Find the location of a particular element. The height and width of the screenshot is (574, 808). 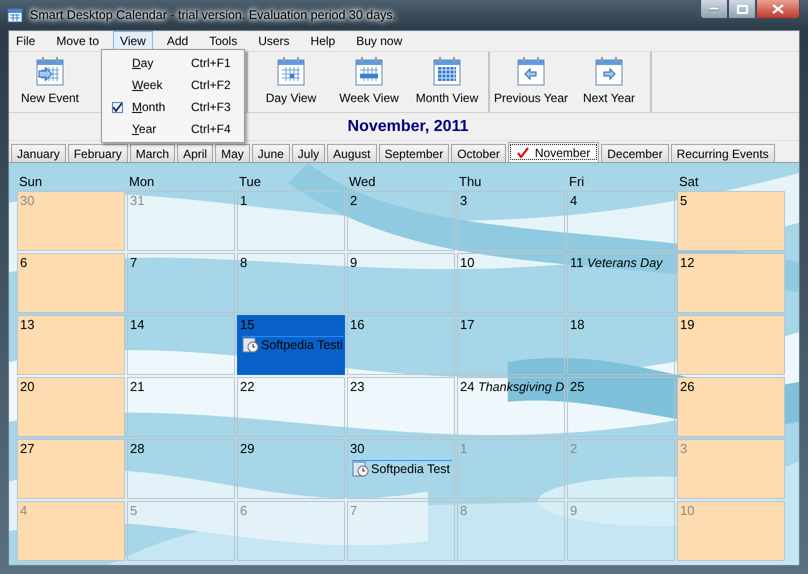

month-tab: November is located at coordinates (554, 152).